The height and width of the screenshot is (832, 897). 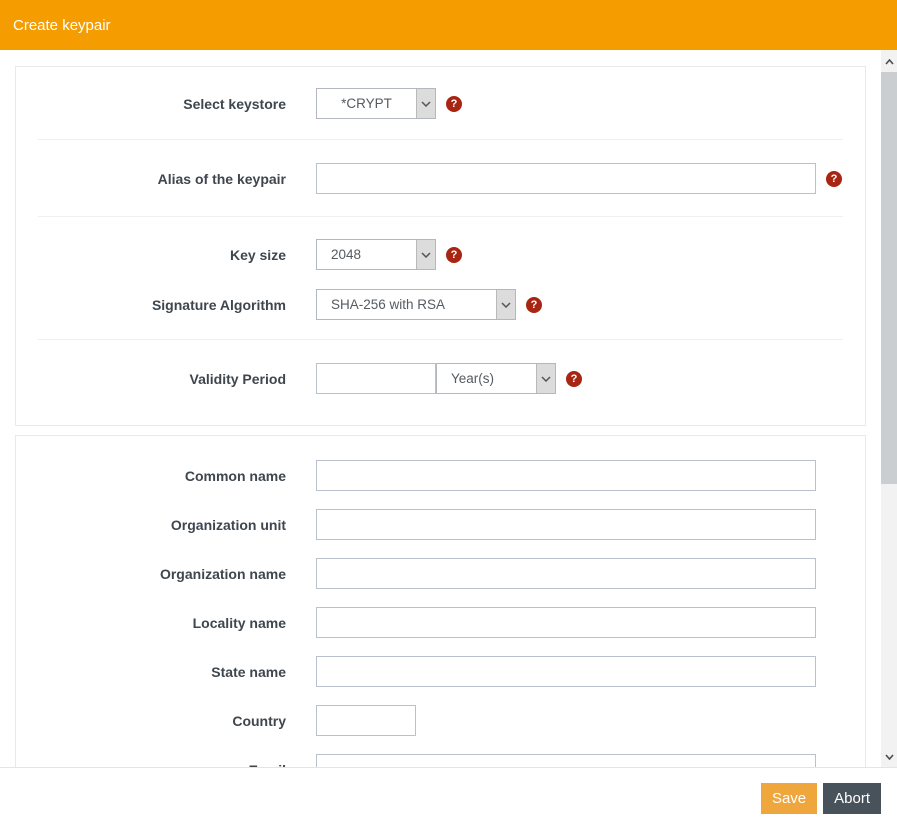 I want to click on validity-period-label: Validity Period, so click(x=237, y=378).